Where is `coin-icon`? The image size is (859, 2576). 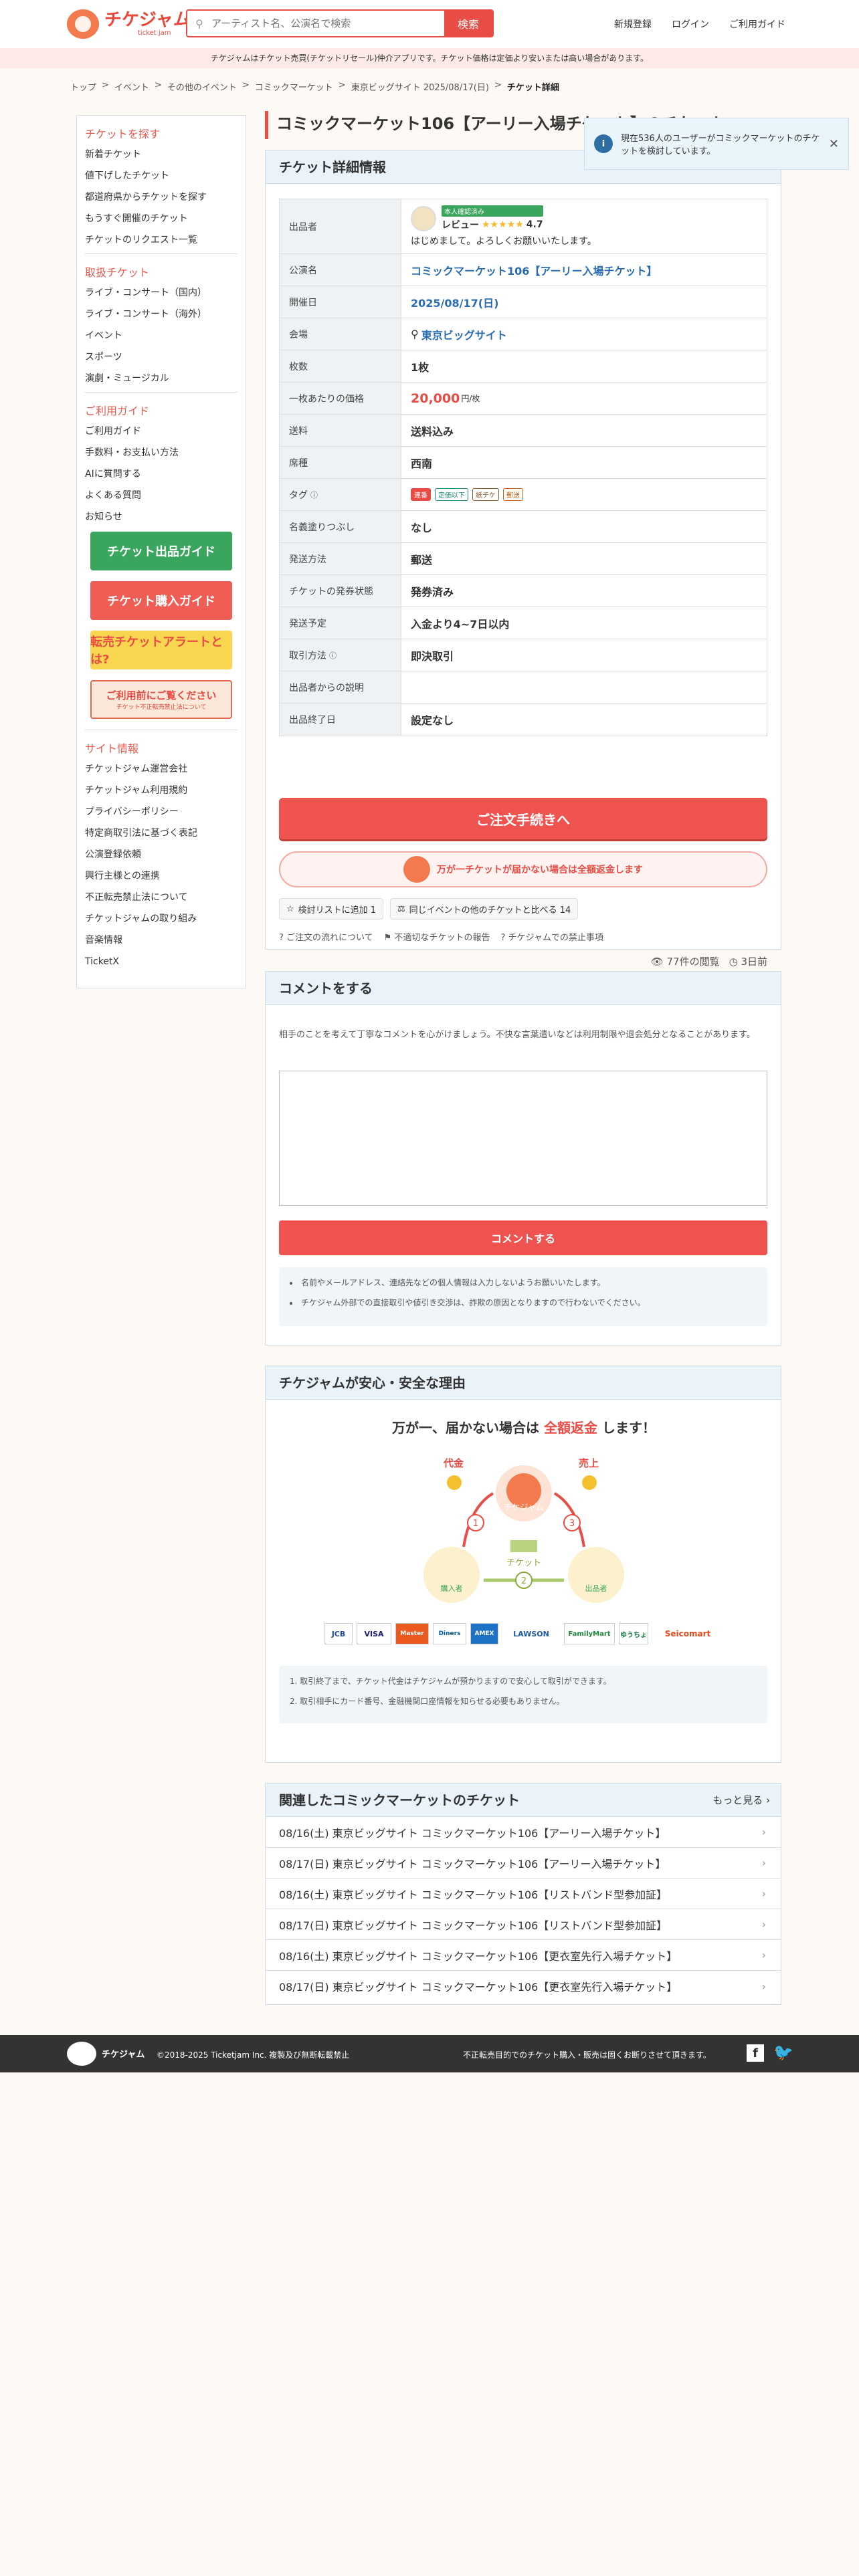 coin-icon is located at coordinates (454, 1482).